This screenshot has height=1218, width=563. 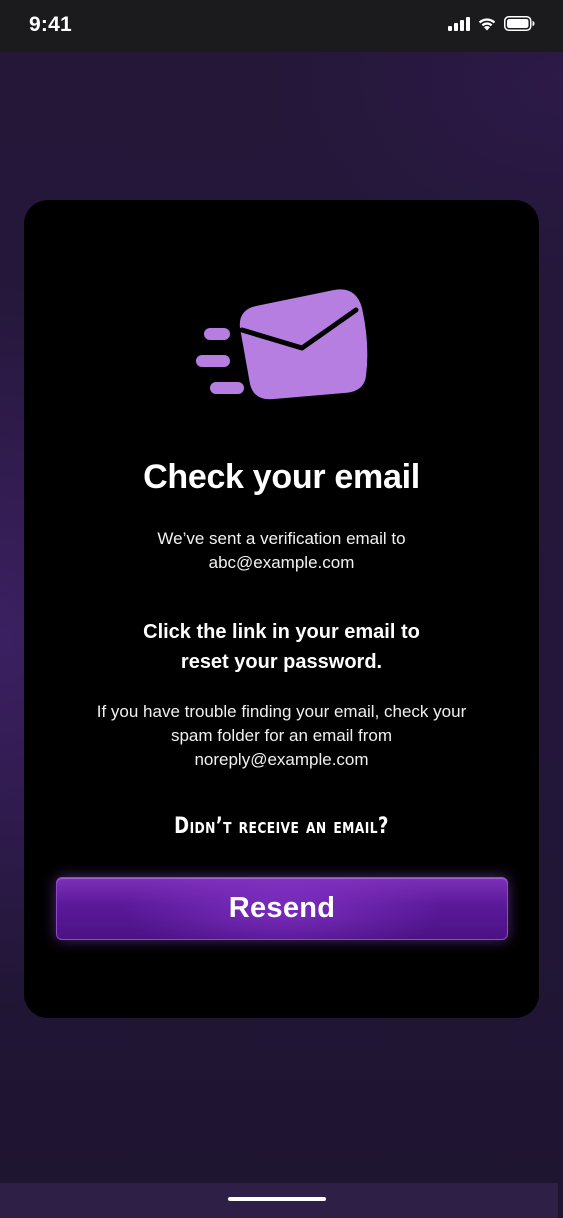 What do you see at coordinates (519, 23) in the screenshot?
I see `battery-icon` at bounding box center [519, 23].